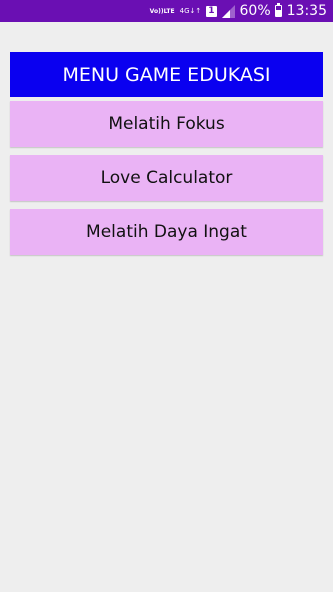 The height and width of the screenshot is (592, 333). Describe the element at coordinates (166, 124) in the screenshot. I see `melatih-fokus-button: Melatih Fokus` at that location.